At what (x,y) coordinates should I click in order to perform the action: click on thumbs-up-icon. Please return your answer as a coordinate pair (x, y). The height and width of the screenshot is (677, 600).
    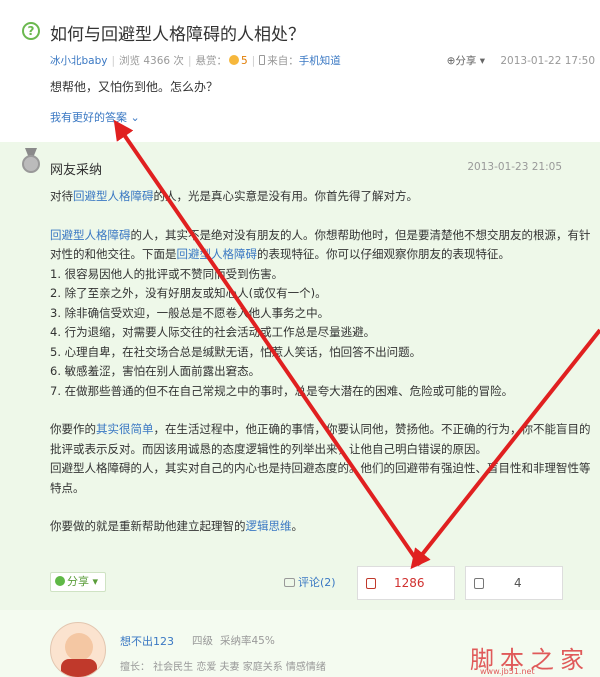
    Looking at the image, I should click on (371, 583).